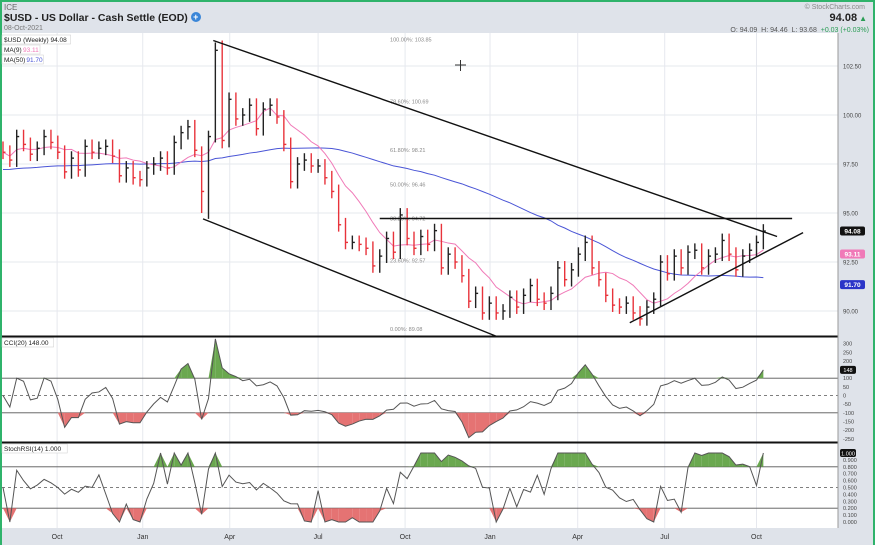 The image size is (875, 545). I want to click on legend-text: 91.70, so click(34, 60).